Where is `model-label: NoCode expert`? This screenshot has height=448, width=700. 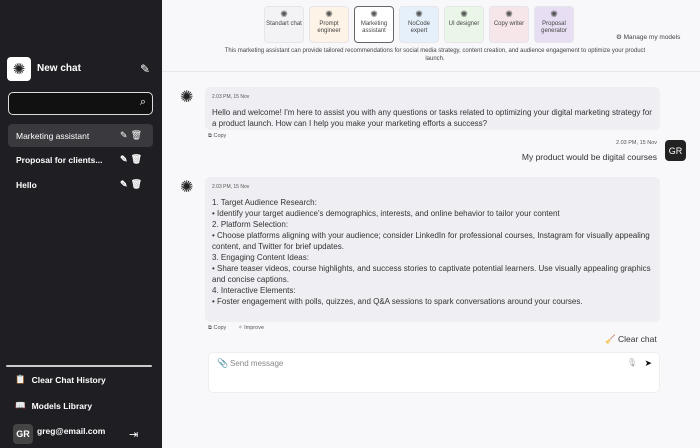
model-label: NoCode expert is located at coordinates (418, 27).